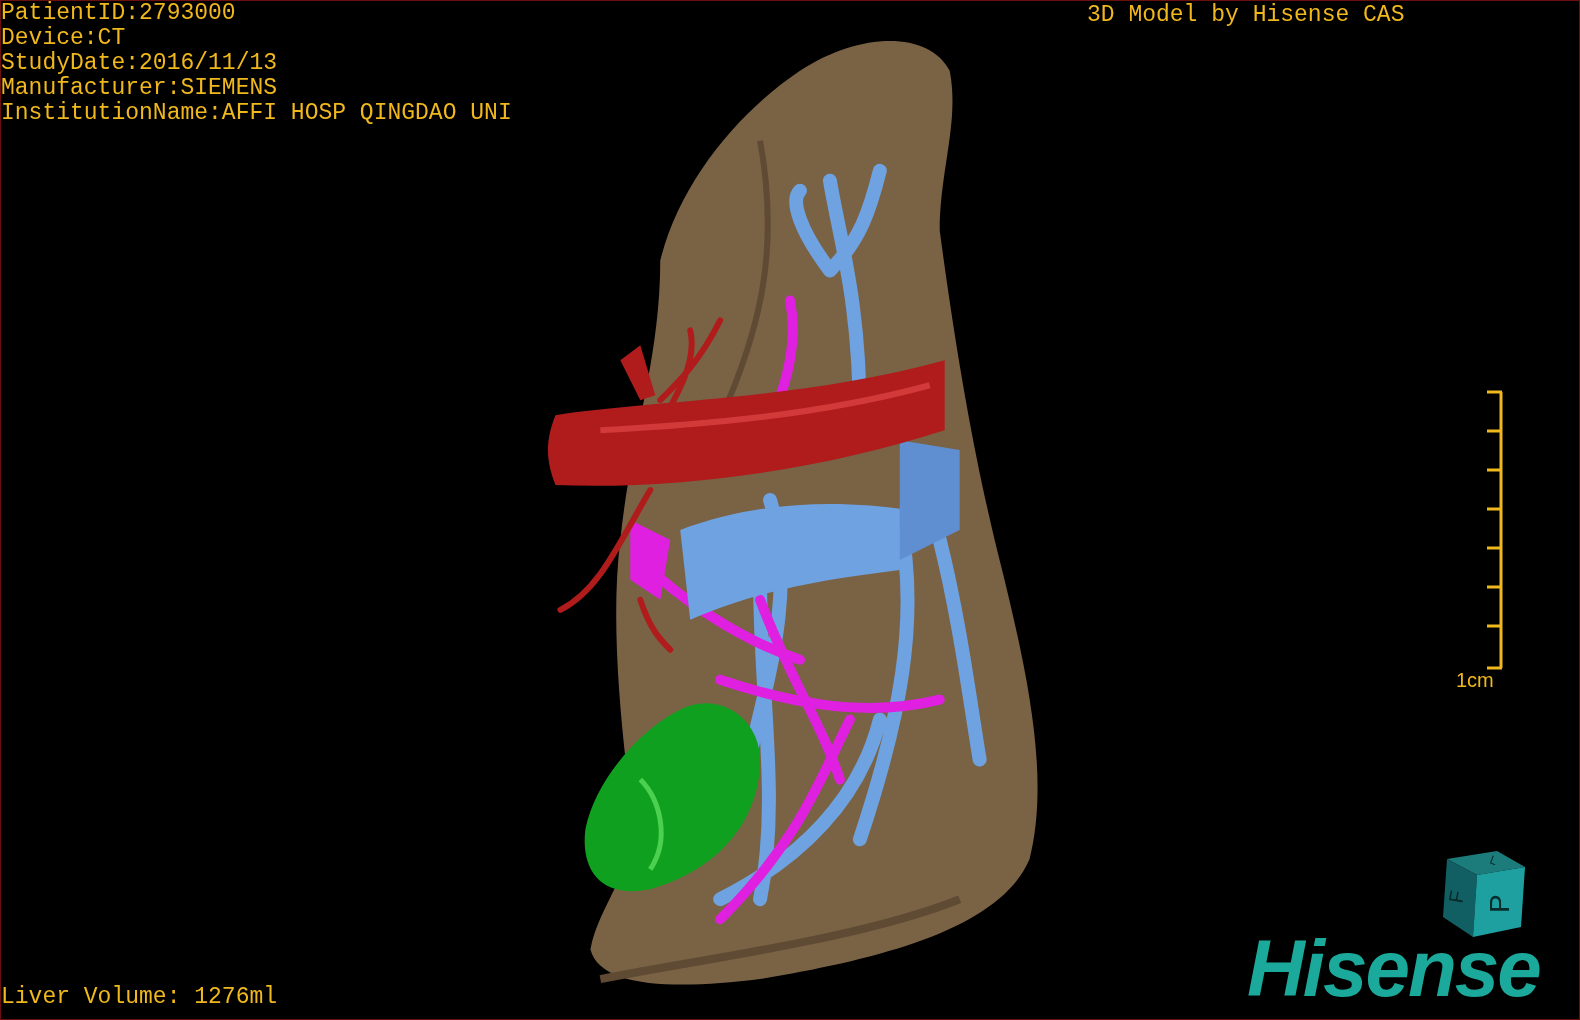 The height and width of the screenshot is (1020, 1580). Describe the element at coordinates (1393, 969) in the screenshot. I see `hisense-logo: Hisense` at that location.